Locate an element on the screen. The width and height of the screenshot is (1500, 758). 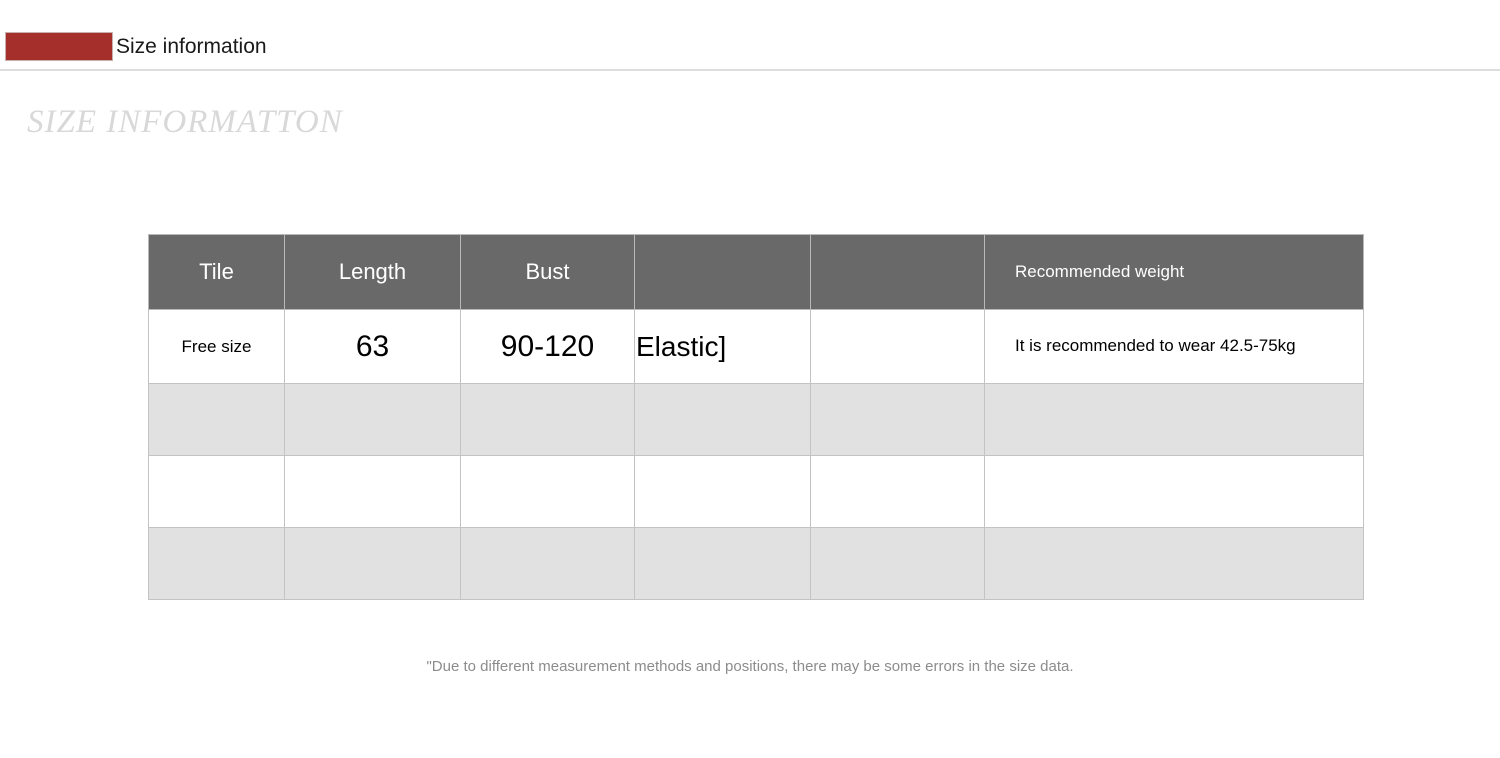
accent-bar is located at coordinates (59, 46).